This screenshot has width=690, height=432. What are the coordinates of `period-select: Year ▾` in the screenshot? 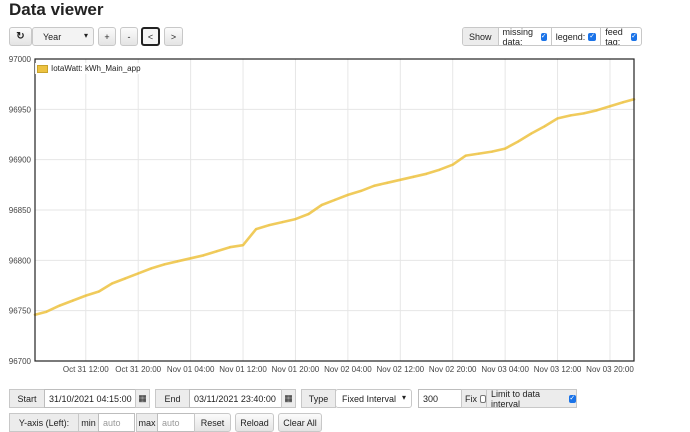 It's located at (63, 36).